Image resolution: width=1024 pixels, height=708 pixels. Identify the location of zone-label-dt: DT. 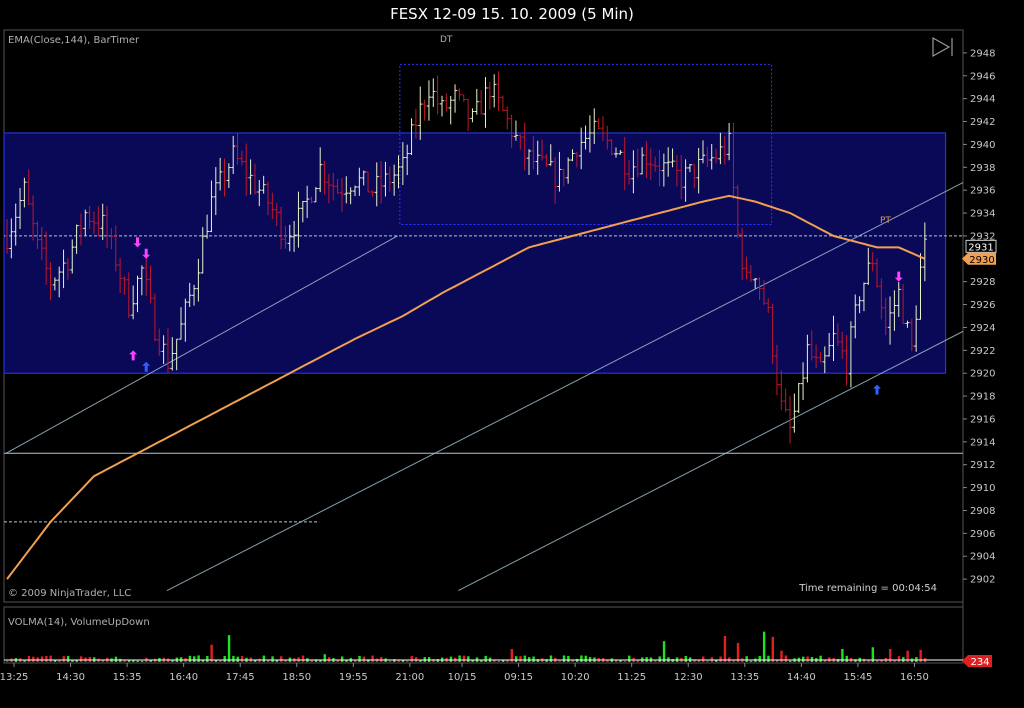
(446, 40).